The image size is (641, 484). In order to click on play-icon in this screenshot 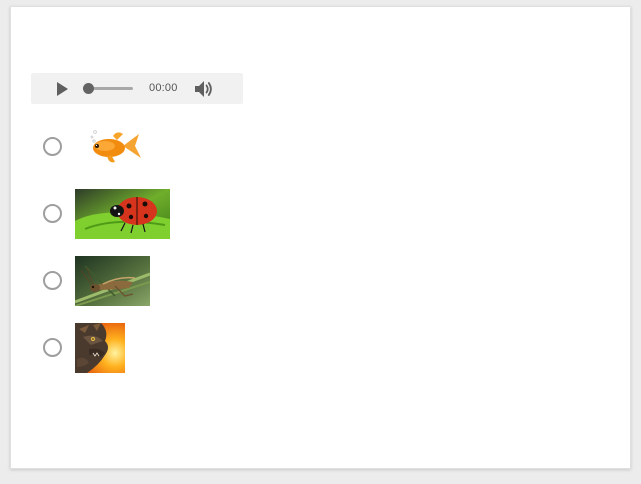, I will do `click(62, 89)`.